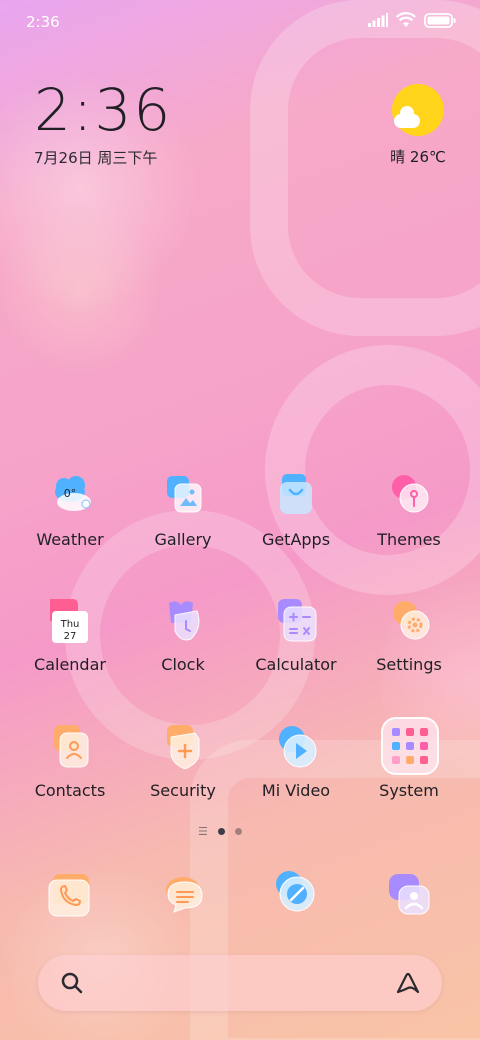 This screenshot has height=1040, width=480. Describe the element at coordinates (440, 20) in the screenshot. I see `battery-icon` at that location.